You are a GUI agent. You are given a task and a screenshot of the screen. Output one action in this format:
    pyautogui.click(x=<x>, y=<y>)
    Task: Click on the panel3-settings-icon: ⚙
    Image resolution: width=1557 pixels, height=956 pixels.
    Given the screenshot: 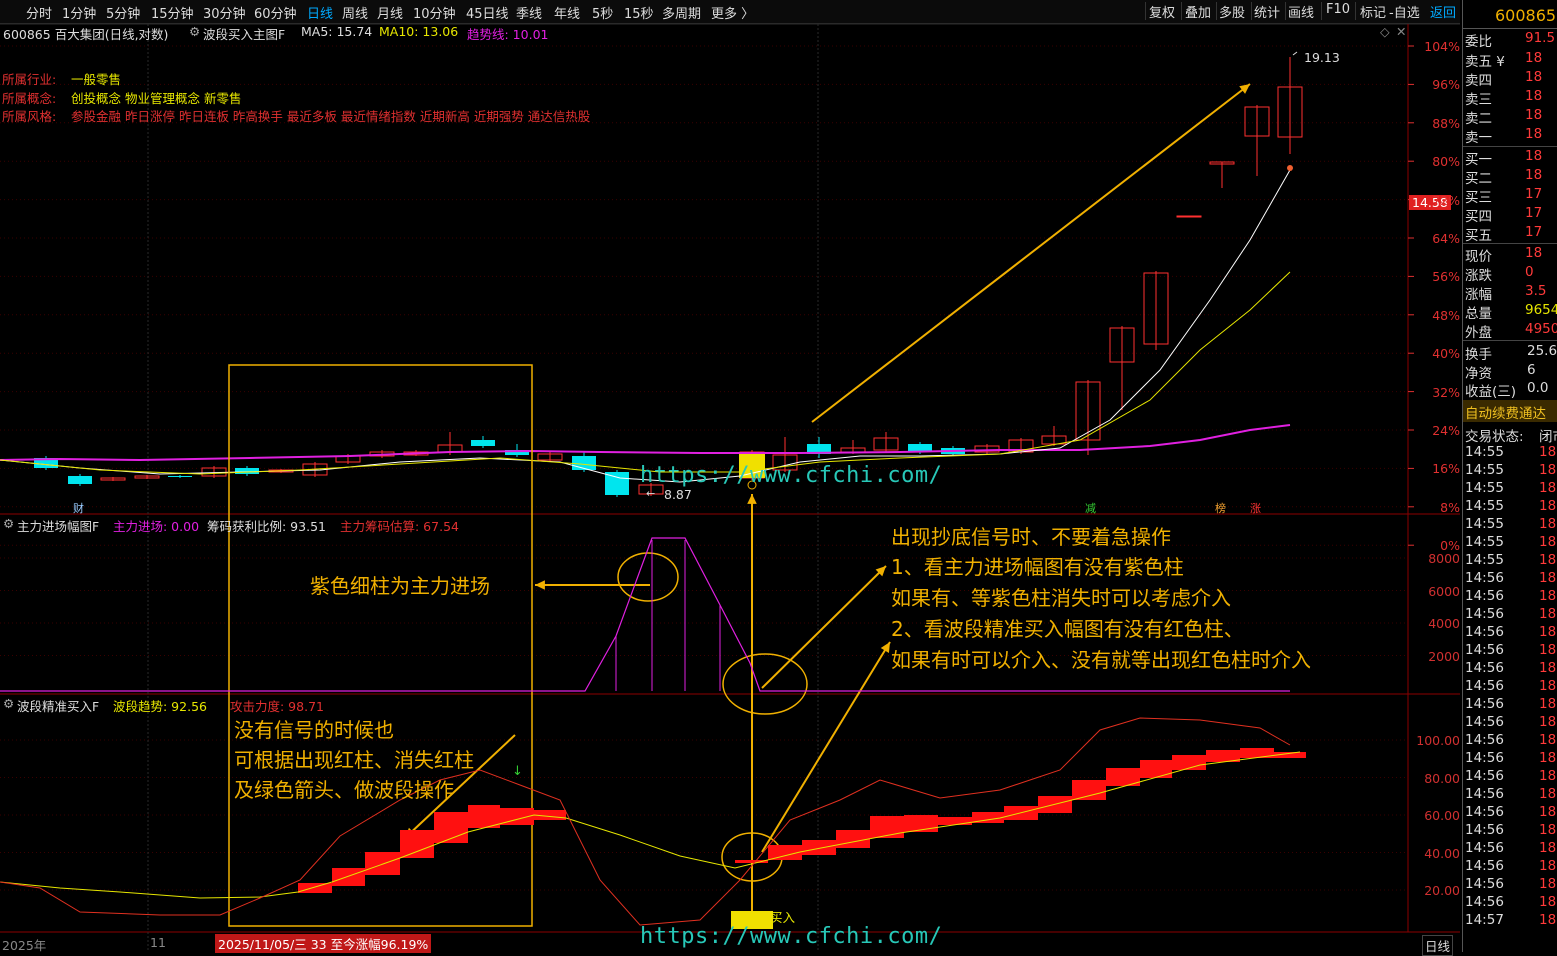 What is the action you would take?
    pyautogui.click(x=8, y=703)
    